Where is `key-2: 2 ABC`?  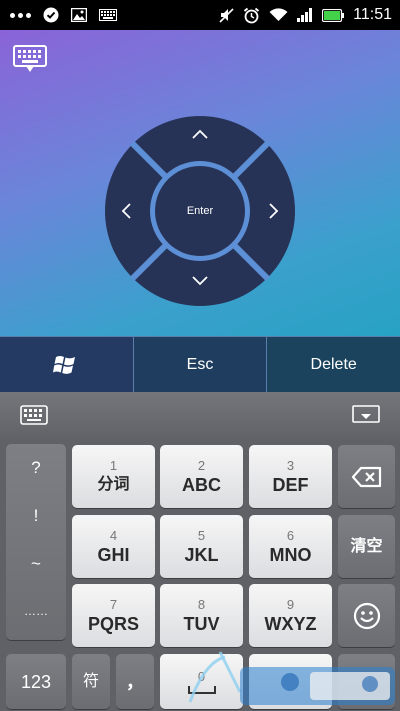 key-2: 2 ABC is located at coordinates (201, 476).